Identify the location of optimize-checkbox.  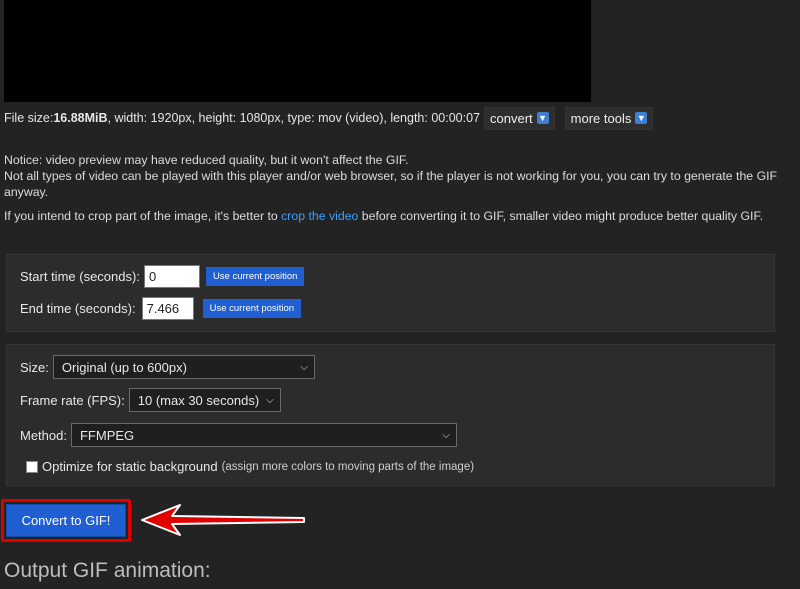
(32, 466).